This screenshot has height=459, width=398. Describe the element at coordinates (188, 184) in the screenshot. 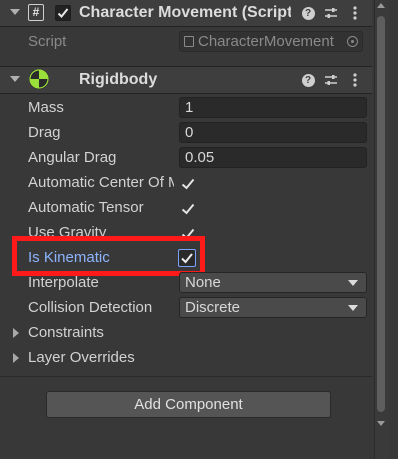

I see `automatic-center-of-mass-checkbox` at that location.